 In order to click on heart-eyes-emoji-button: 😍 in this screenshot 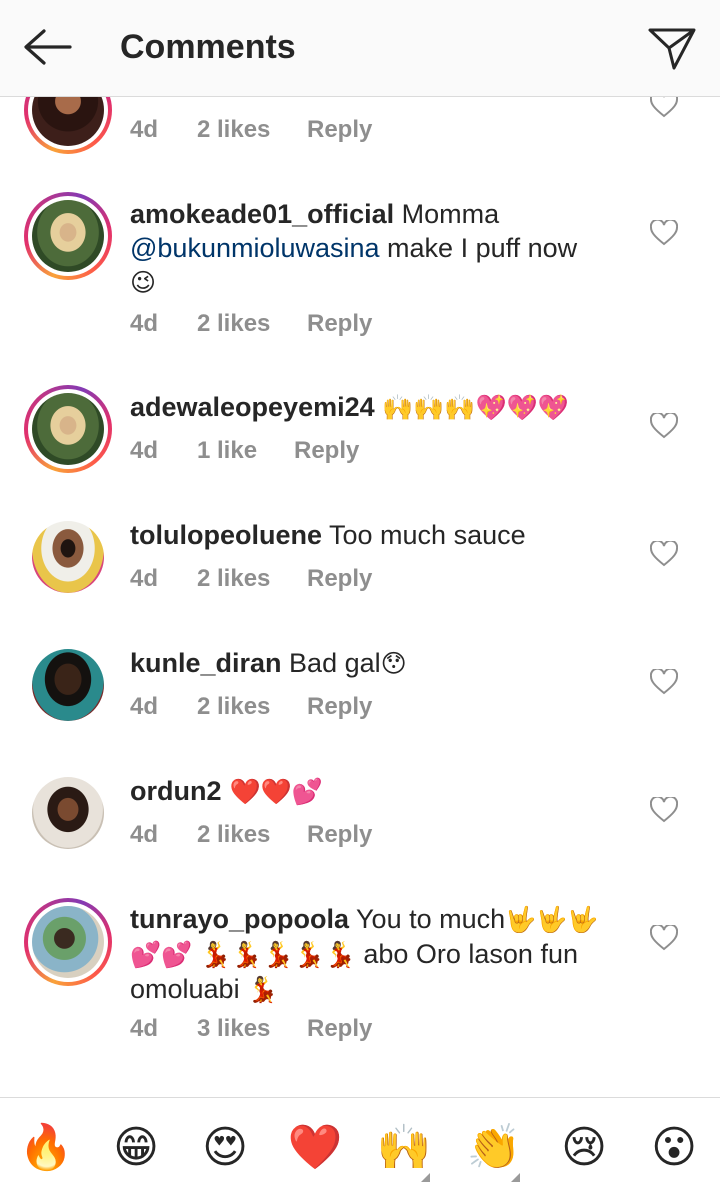, I will do `click(225, 1148)`.